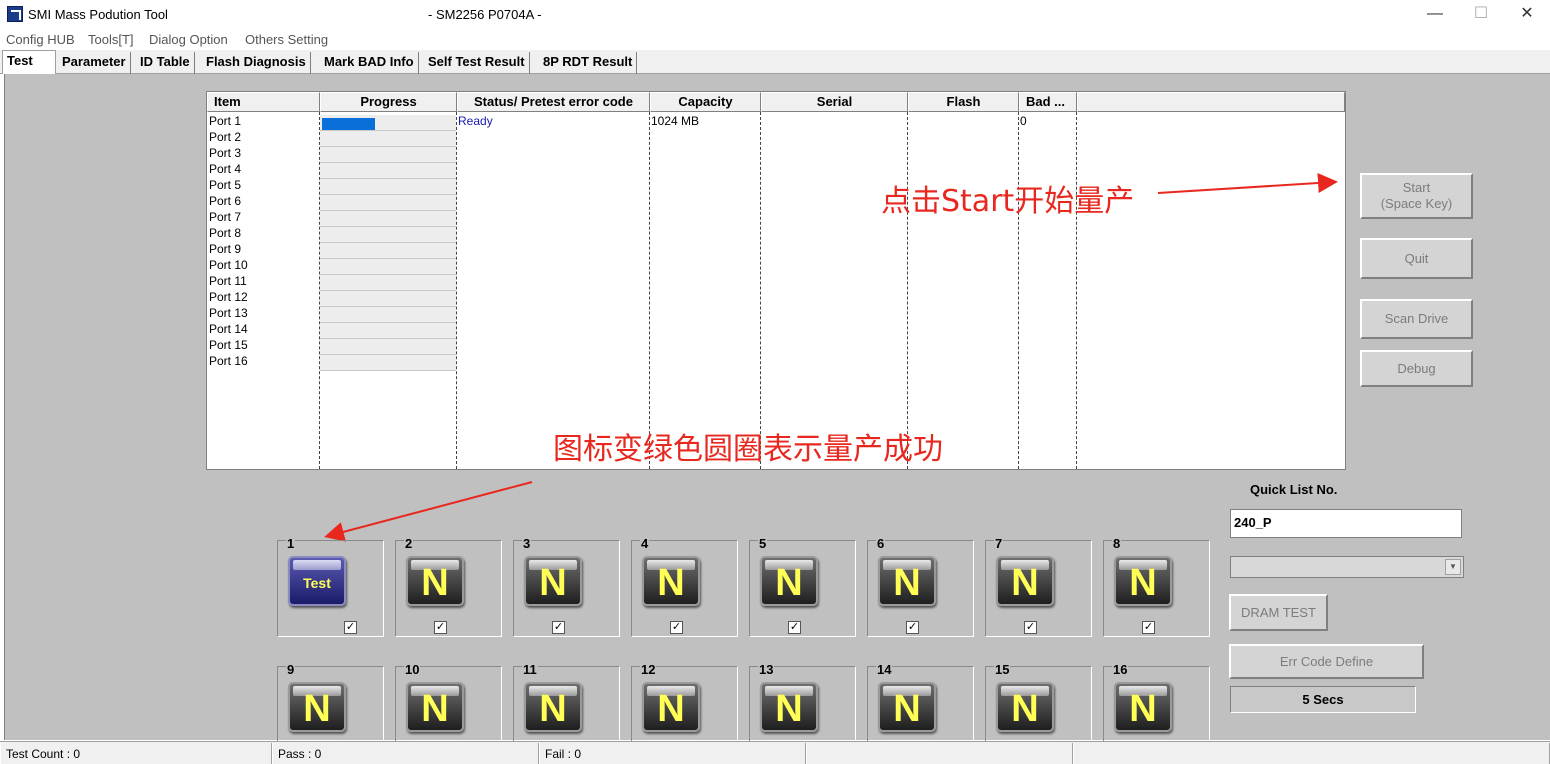 The height and width of the screenshot is (764, 1550). I want to click on test-status-icon: Test, so click(317, 581).